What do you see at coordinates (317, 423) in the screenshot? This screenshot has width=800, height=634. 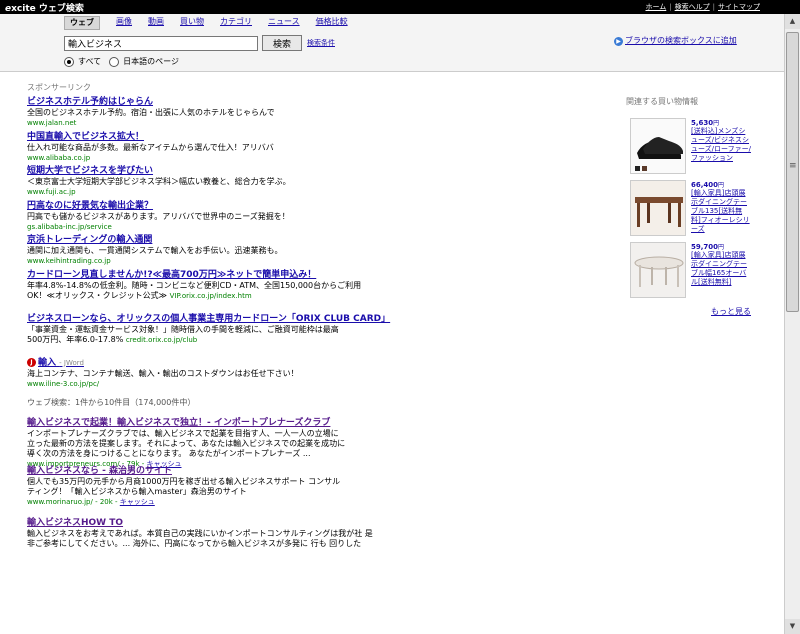 I see `result-title: 輸入ビジネスで起業！輸入ビジネスで独立！- インポートプレナーズクラブ` at bounding box center [317, 423].